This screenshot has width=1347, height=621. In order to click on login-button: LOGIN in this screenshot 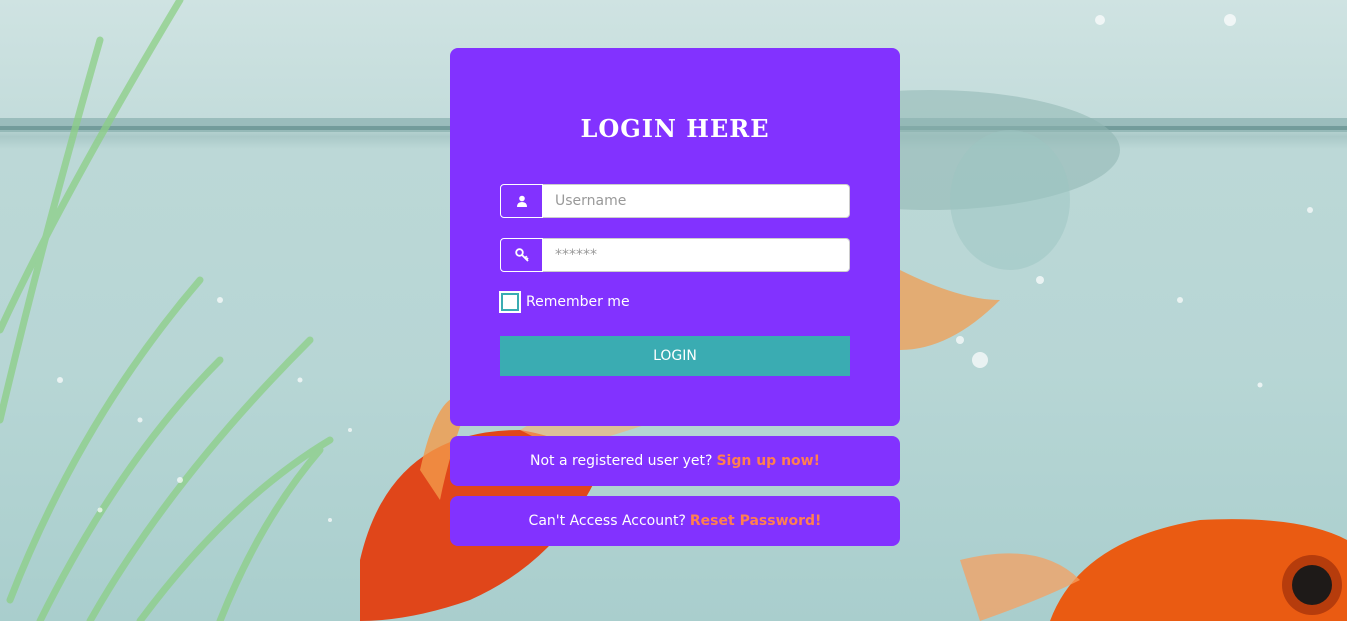, I will do `click(675, 356)`.